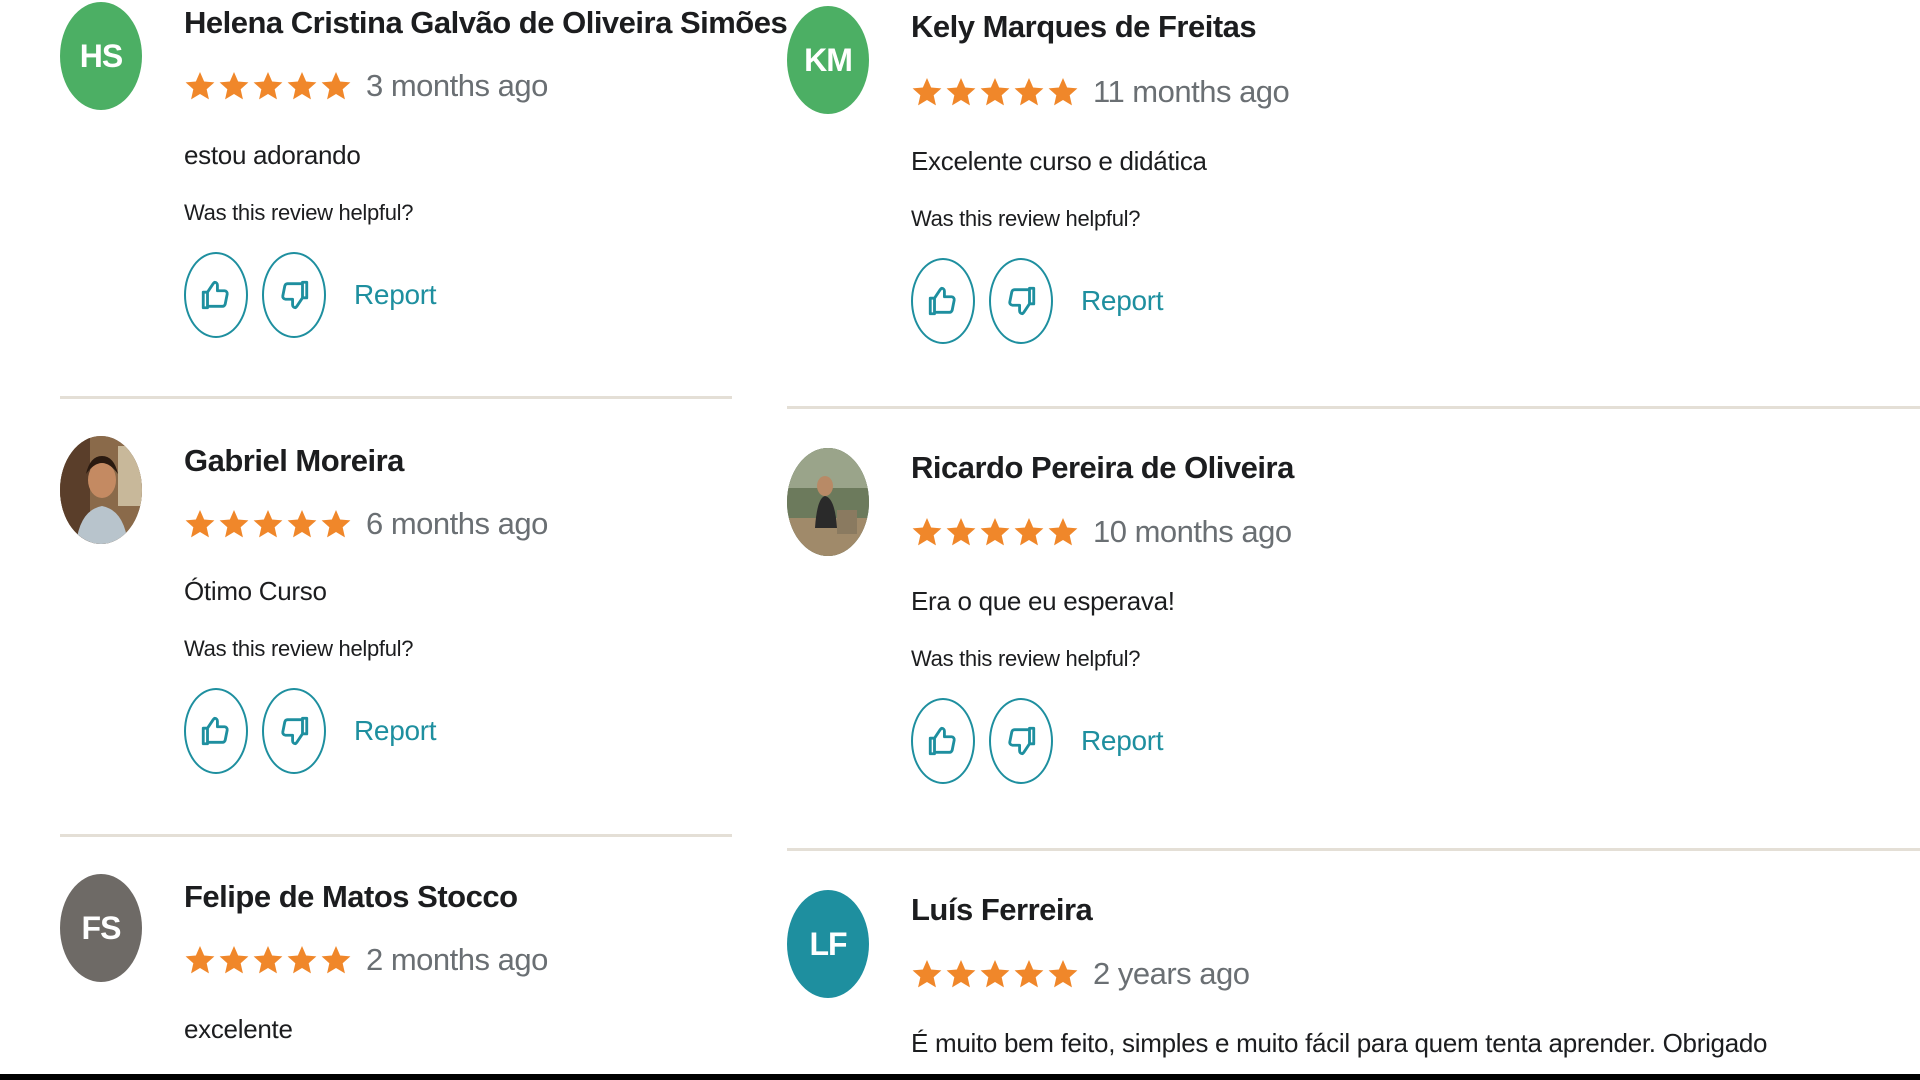 This screenshot has width=1920, height=1080. I want to click on avatar-initials: LF, so click(828, 943).